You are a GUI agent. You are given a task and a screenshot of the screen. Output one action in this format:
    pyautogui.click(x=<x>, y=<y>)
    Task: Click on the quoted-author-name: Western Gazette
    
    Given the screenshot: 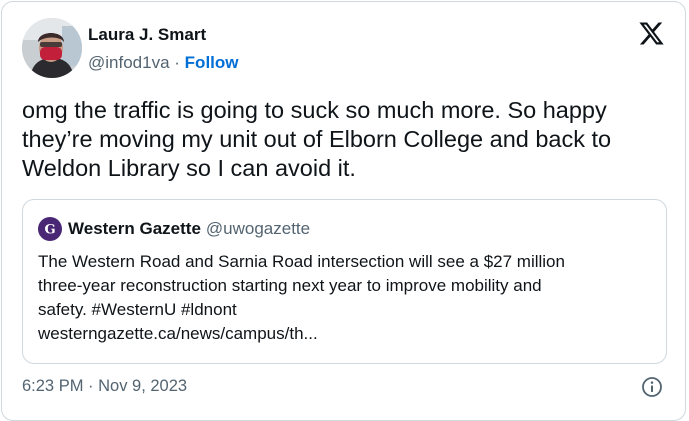 What is the action you would take?
    pyautogui.click(x=134, y=228)
    